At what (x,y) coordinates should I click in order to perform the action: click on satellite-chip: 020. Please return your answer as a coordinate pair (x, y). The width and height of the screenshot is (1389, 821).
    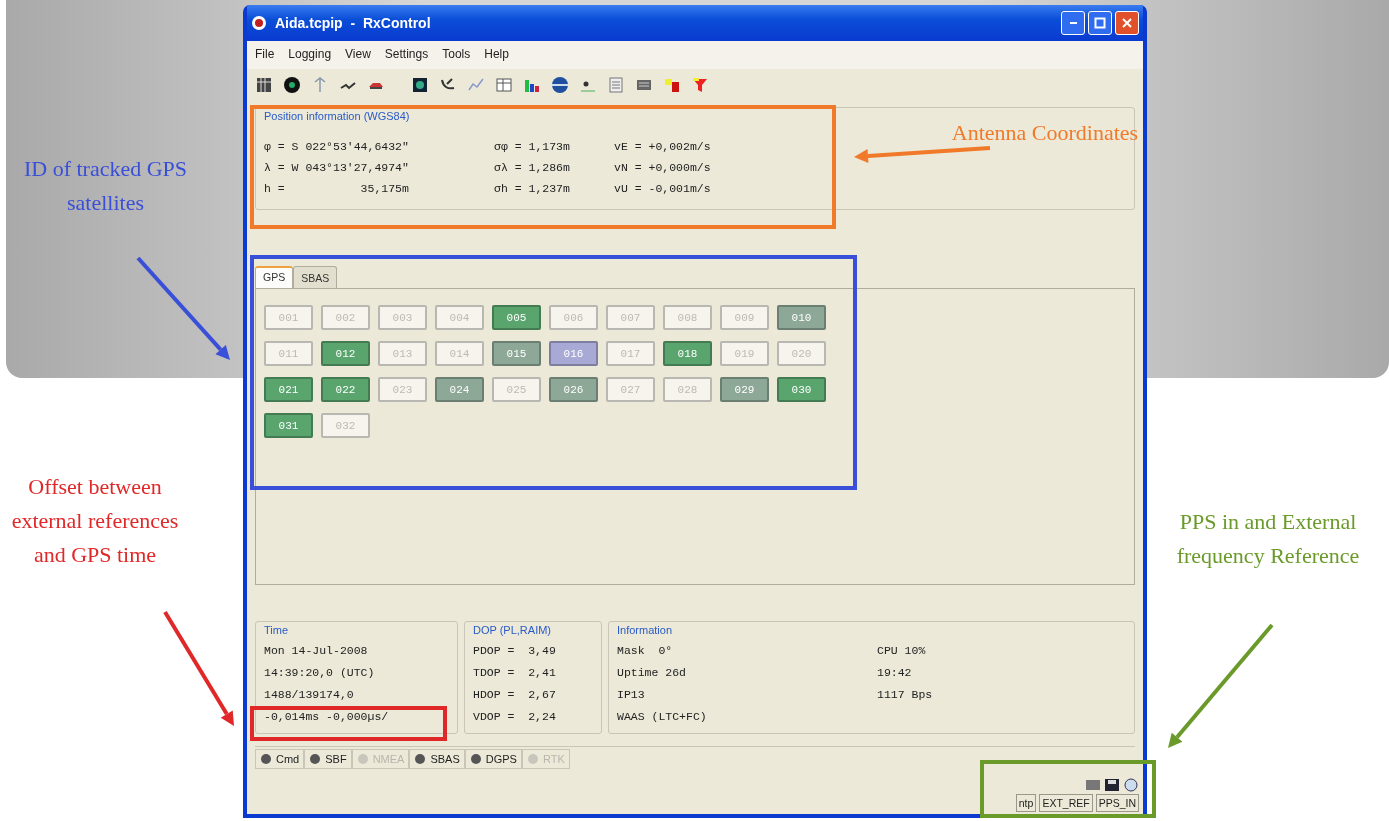
    Looking at the image, I should click on (801, 353).